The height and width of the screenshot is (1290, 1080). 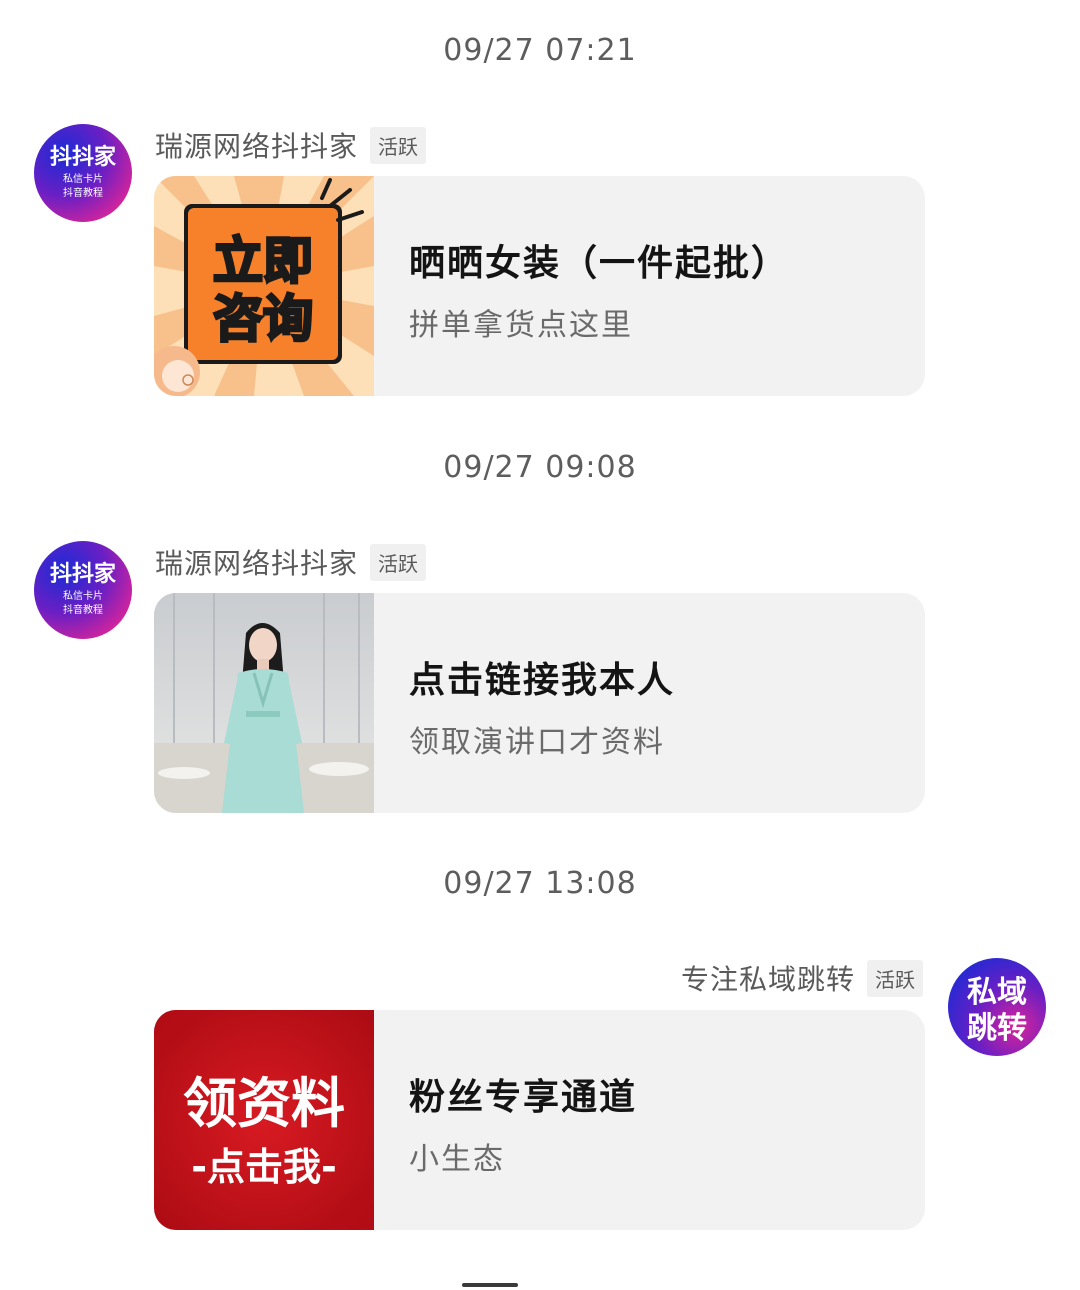 I want to click on avatar: 私域 跳转, so click(x=997, y=1007).